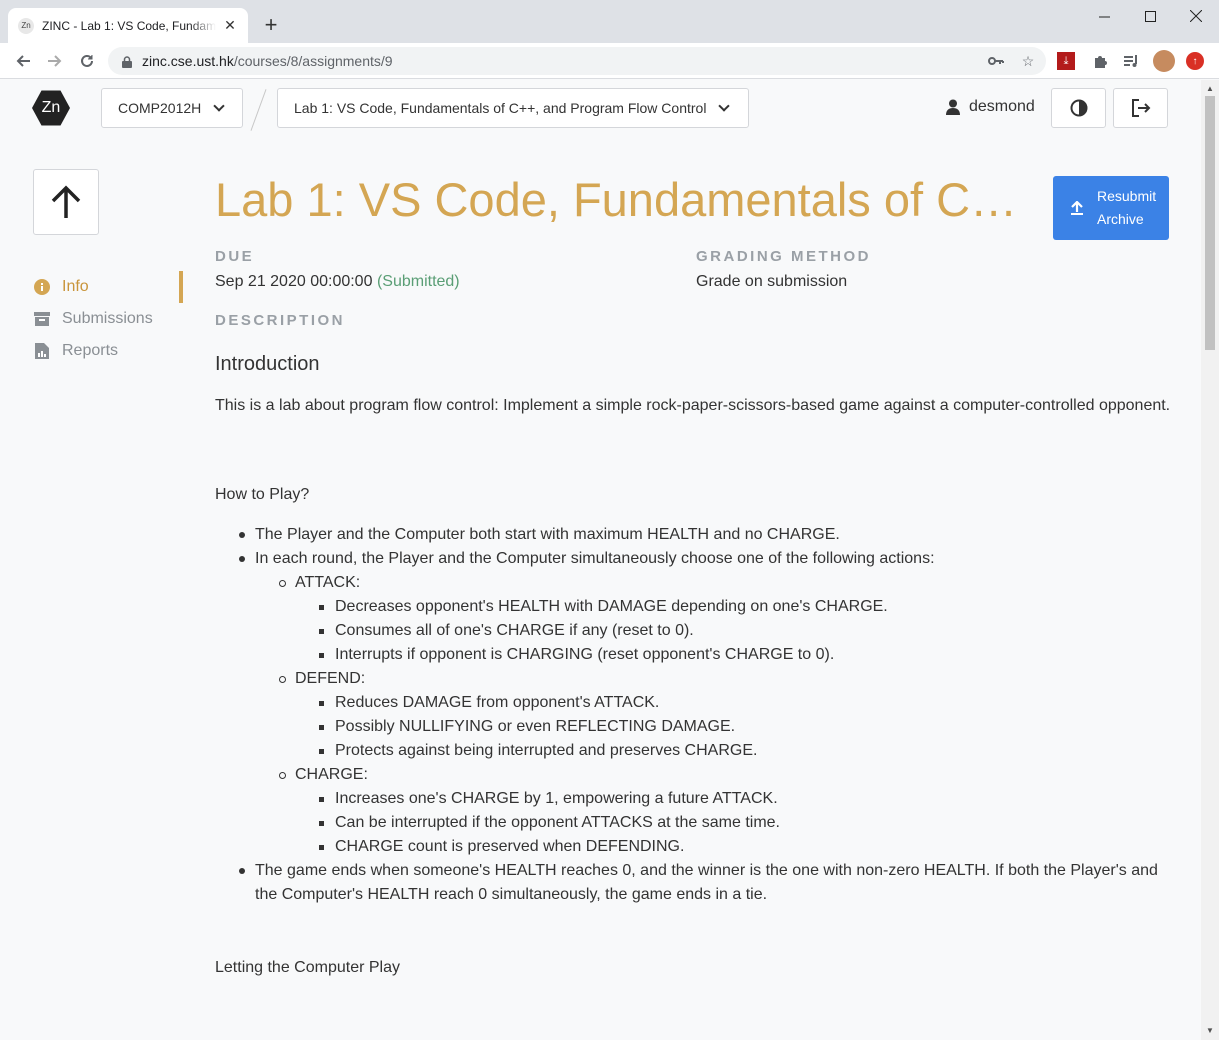 This screenshot has height=1040, width=1219. I want to click on sidebar-item-label: Submissions, so click(107, 318).